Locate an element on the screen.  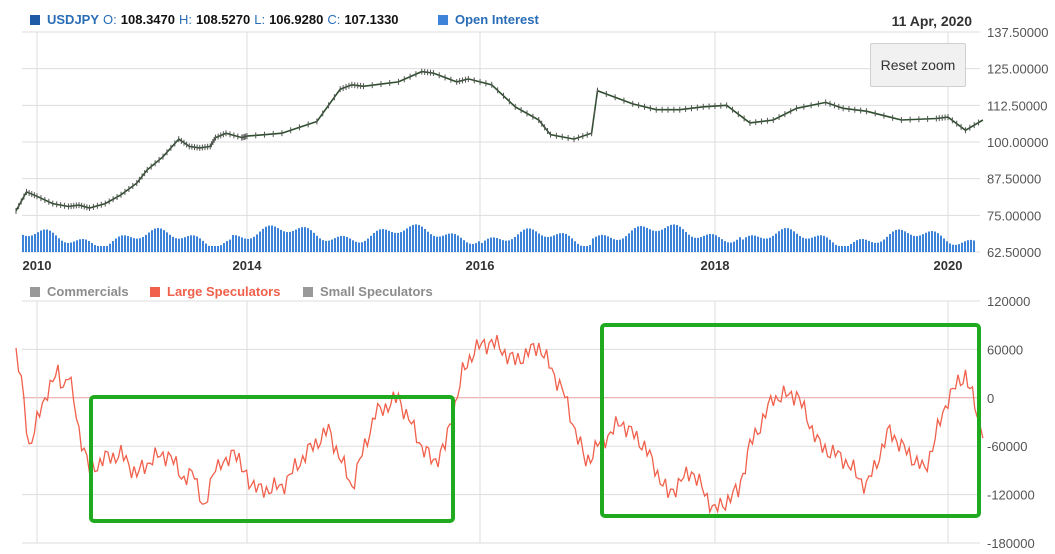
cot-legend-small-speculators: Small Speculators is located at coordinates (368, 291).